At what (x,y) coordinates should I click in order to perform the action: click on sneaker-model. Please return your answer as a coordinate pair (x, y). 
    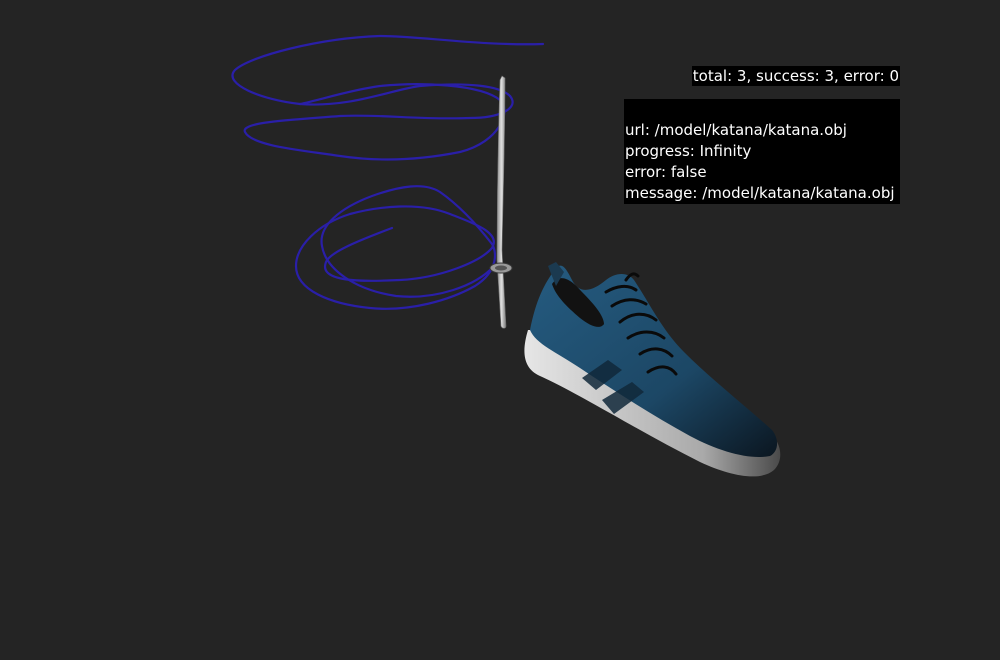
    Looking at the image, I should click on (652, 369).